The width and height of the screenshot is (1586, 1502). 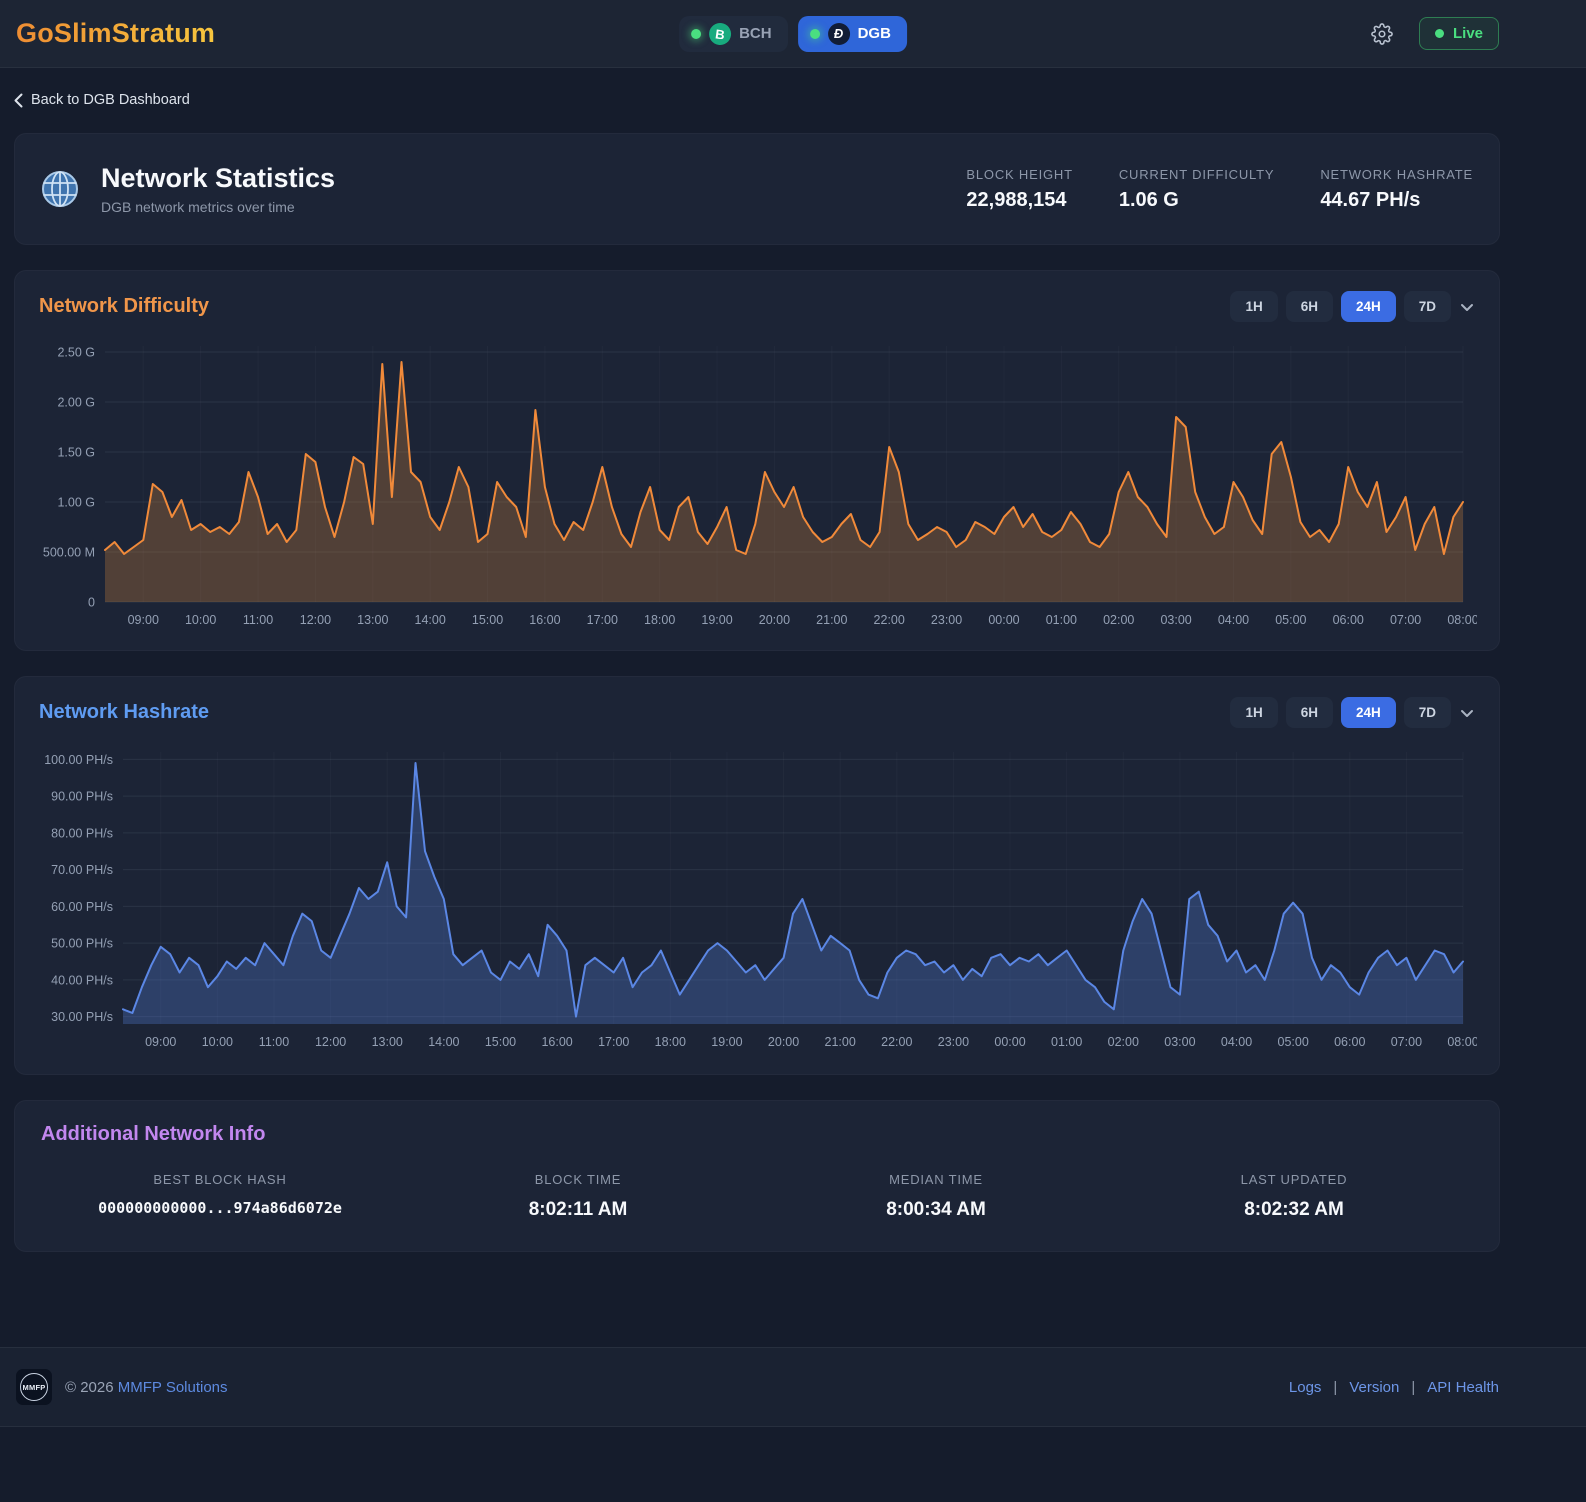 I want to click on footer-link-api-health: API Health, so click(x=1463, y=1387).